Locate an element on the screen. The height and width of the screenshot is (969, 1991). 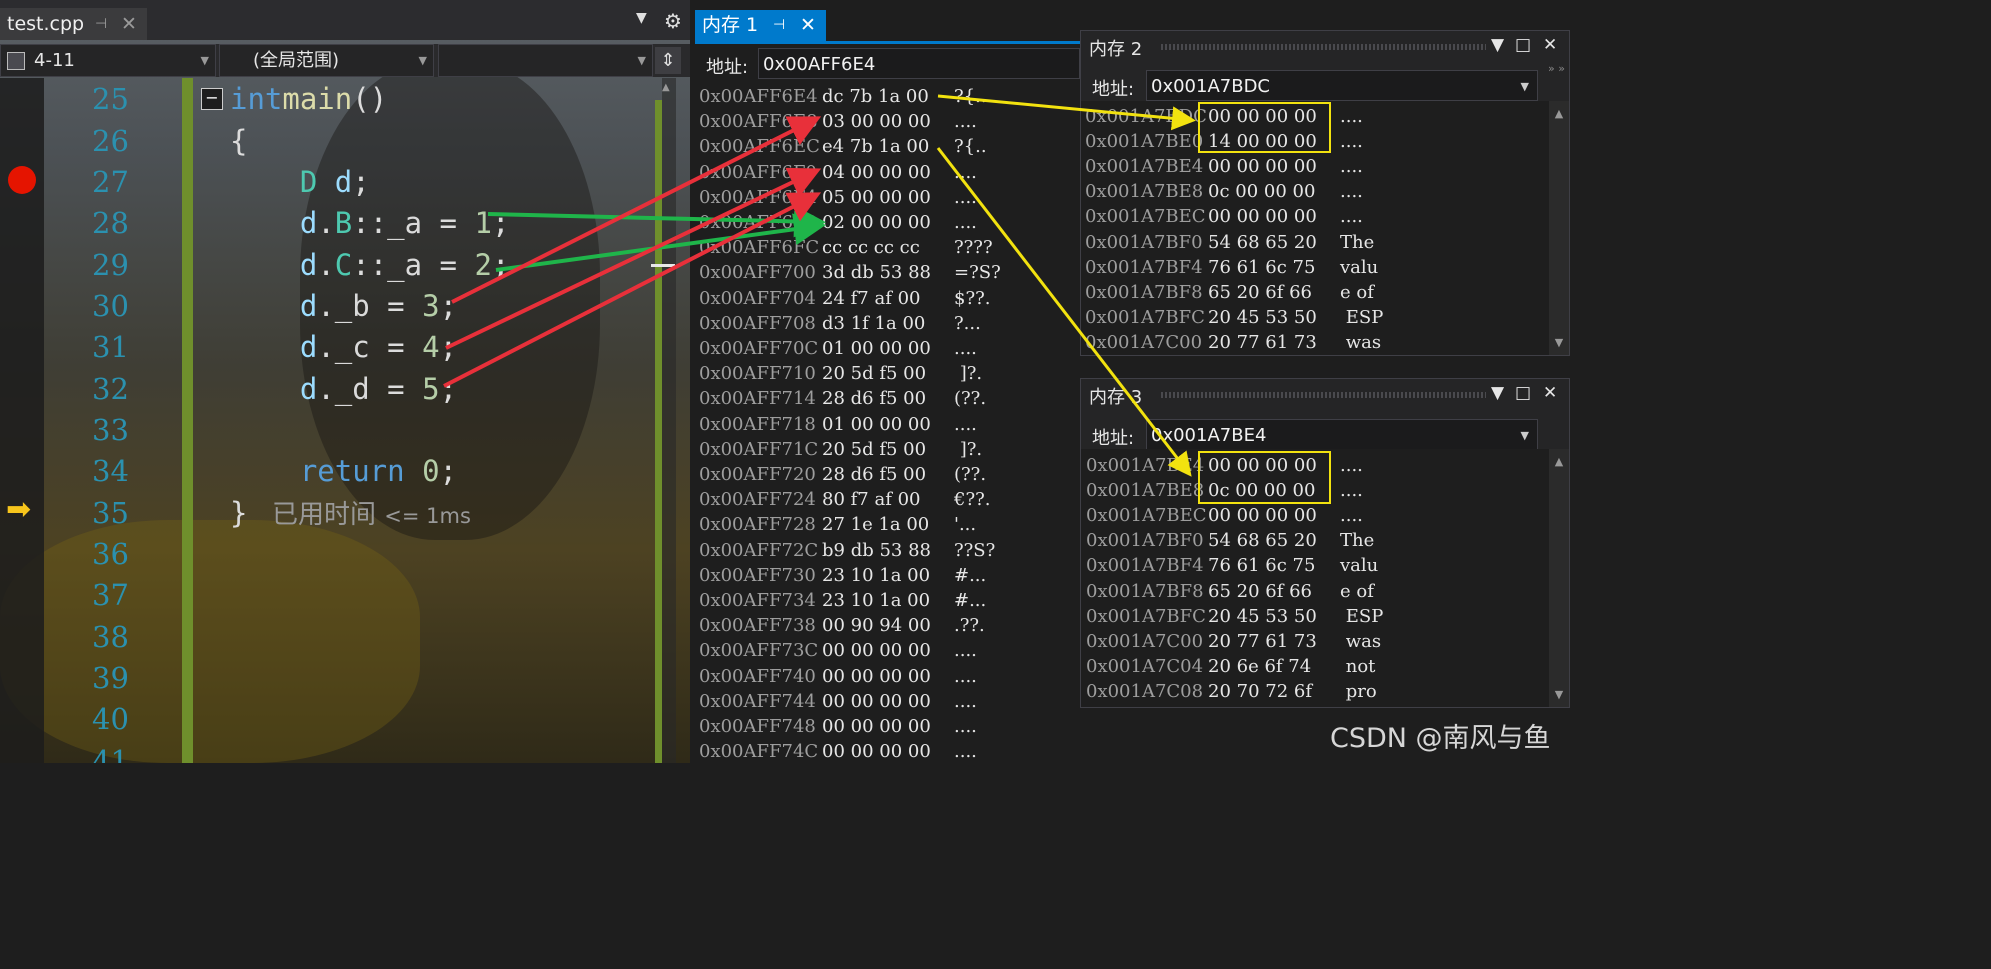
memory-hex-bytes: 3d db 53 88 is located at coordinates (888, 272).